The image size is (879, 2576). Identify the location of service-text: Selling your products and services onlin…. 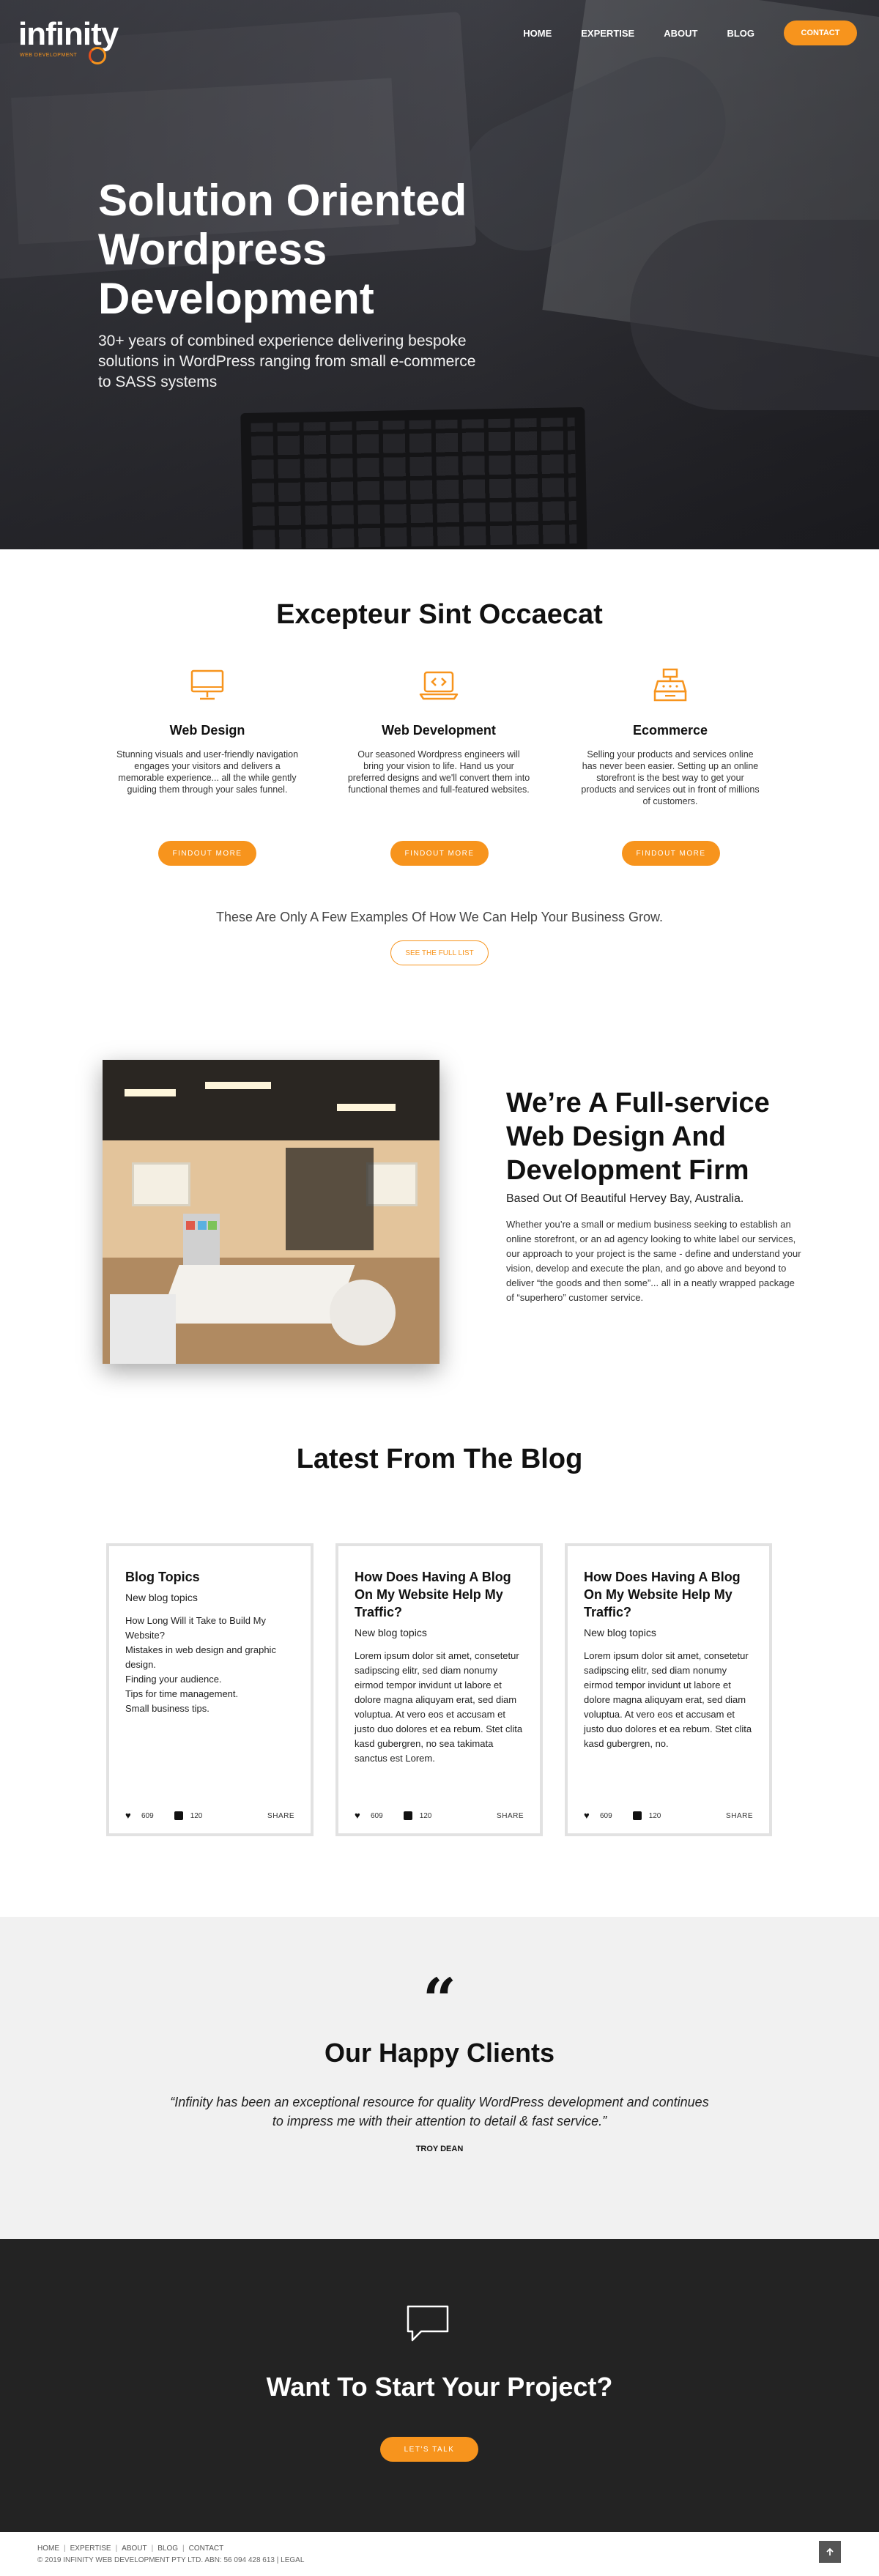
(671, 777).